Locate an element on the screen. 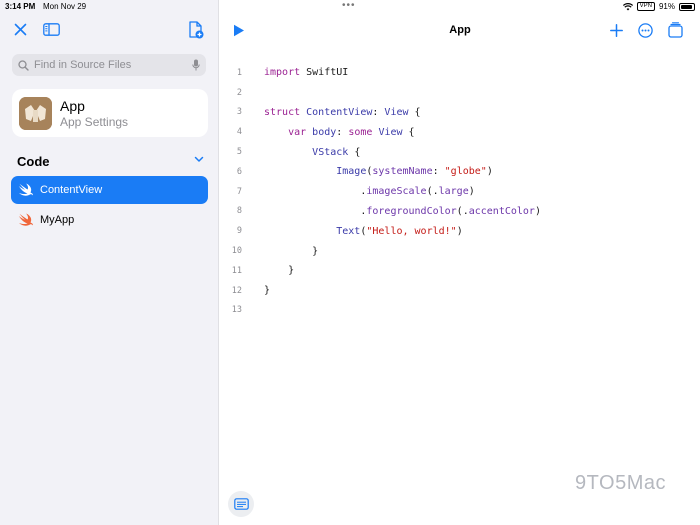 The image size is (700, 525). watermark: 9TO5Mac is located at coordinates (620, 483).